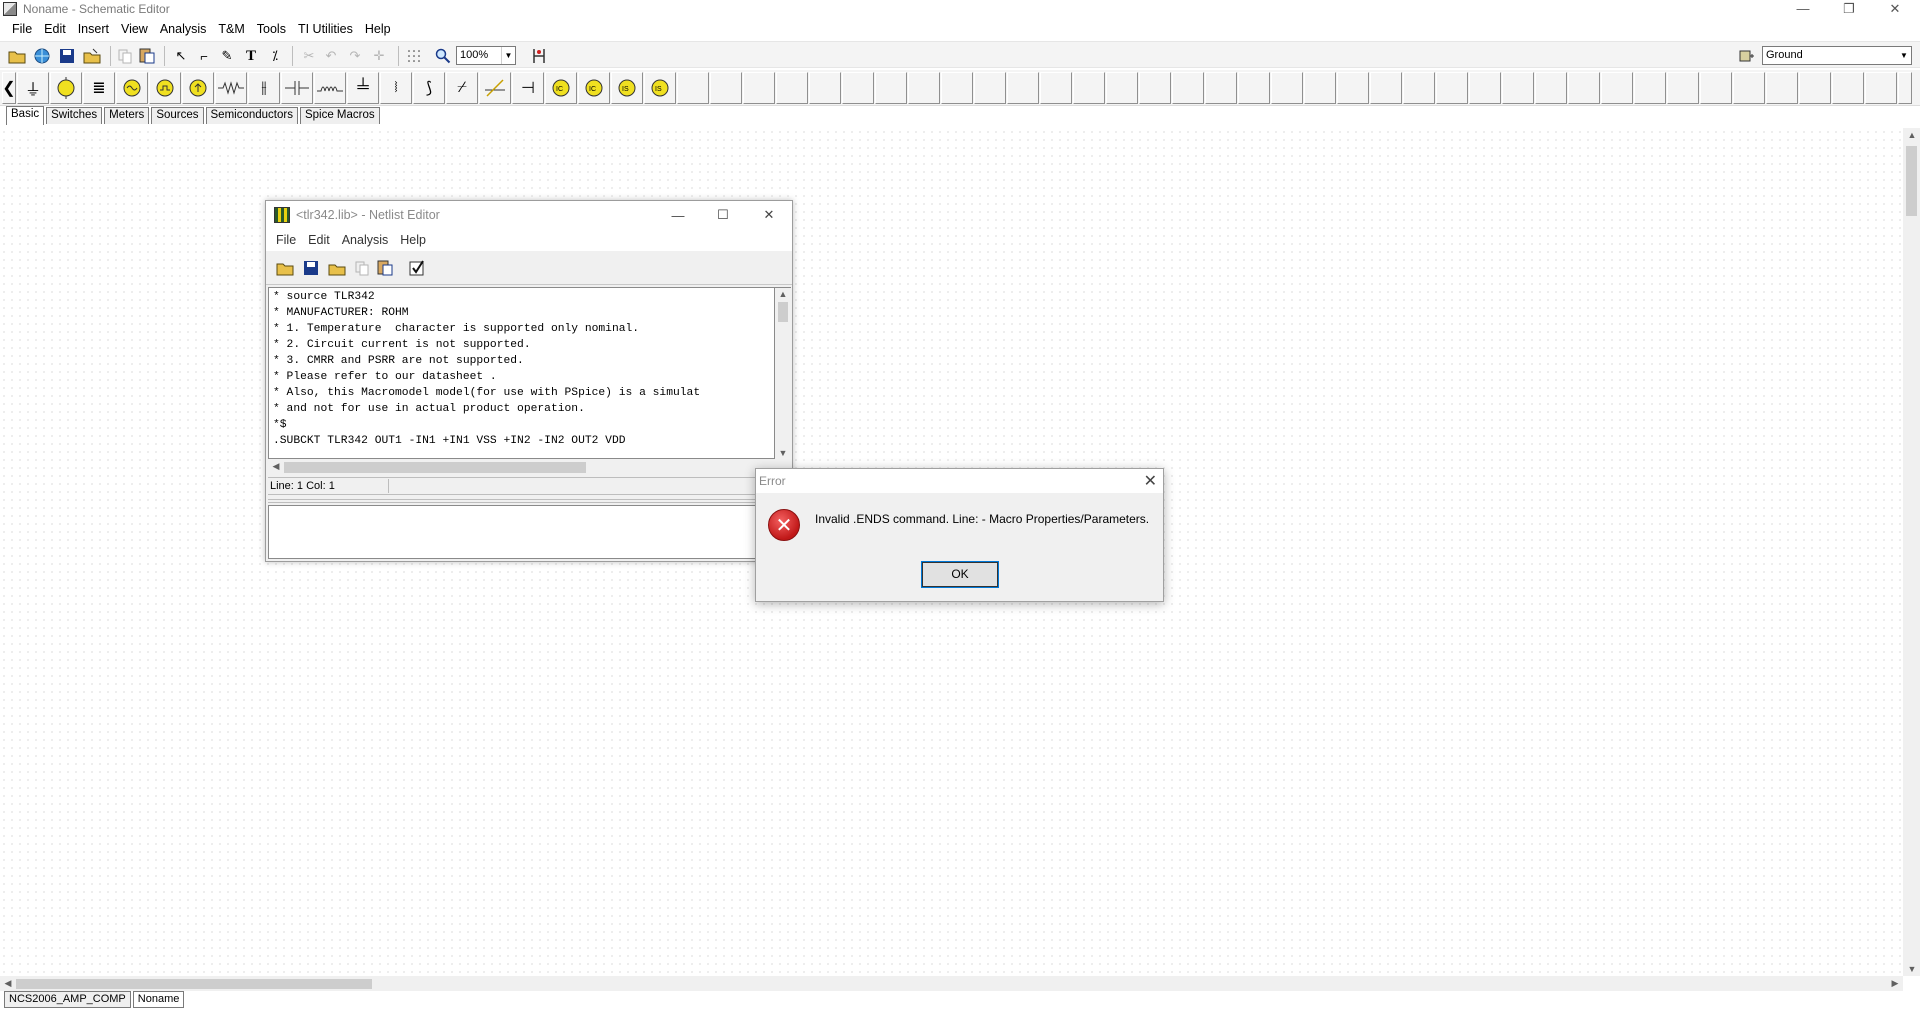 The image size is (1920, 1012). What do you see at coordinates (783, 312) in the screenshot?
I see `netlist-vscroll-thumb` at bounding box center [783, 312].